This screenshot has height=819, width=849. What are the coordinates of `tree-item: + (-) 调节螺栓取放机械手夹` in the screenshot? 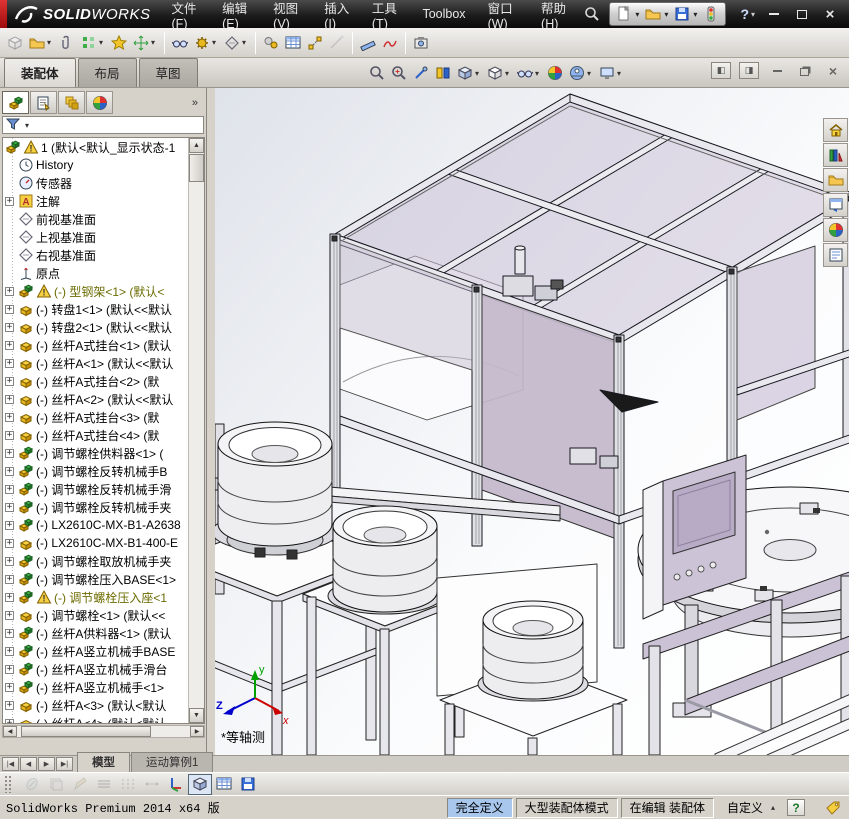 It's located at (95, 561).